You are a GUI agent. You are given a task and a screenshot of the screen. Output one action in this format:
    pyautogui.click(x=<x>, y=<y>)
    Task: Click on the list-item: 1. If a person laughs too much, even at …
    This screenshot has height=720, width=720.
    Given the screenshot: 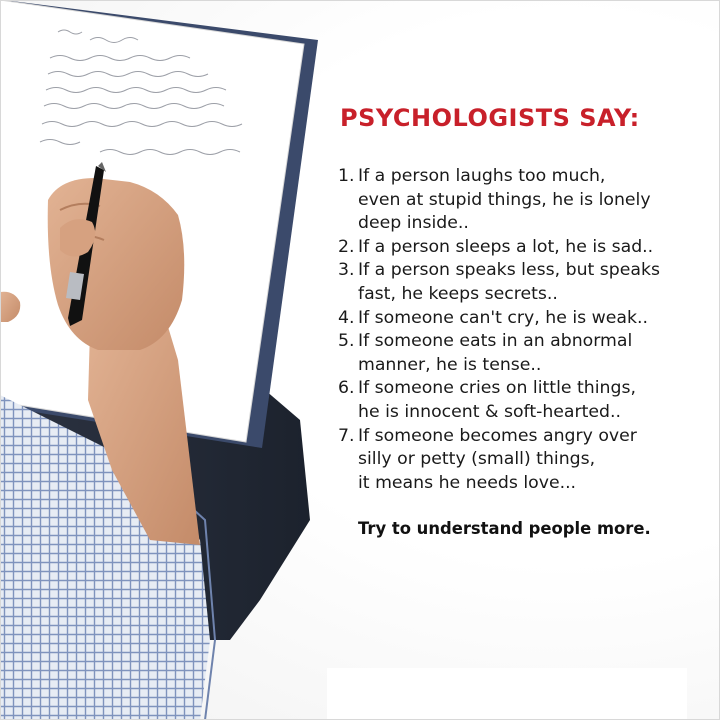 What is the action you would take?
    pyautogui.click(x=518, y=200)
    